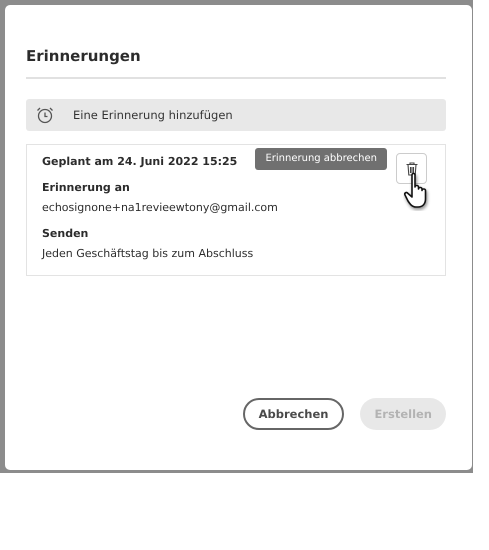 This screenshot has width=489, height=550. Describe the element at coordinates (321, 159) in the screenshot. I see `tooltip: Erinnerung abbrechen` at that location.